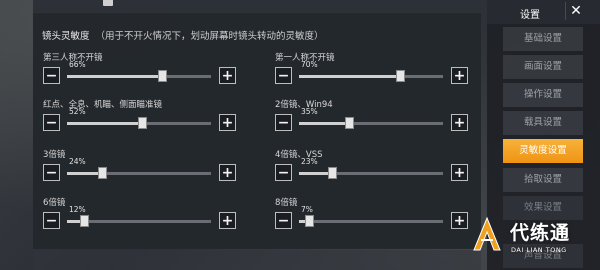 Image resolution: width=600 pixels, height=270 pixels. What do you see at coordinates (108, 3) in the screenshot?
I see `slider-thumb-partial` at bounding box center [108, 3].